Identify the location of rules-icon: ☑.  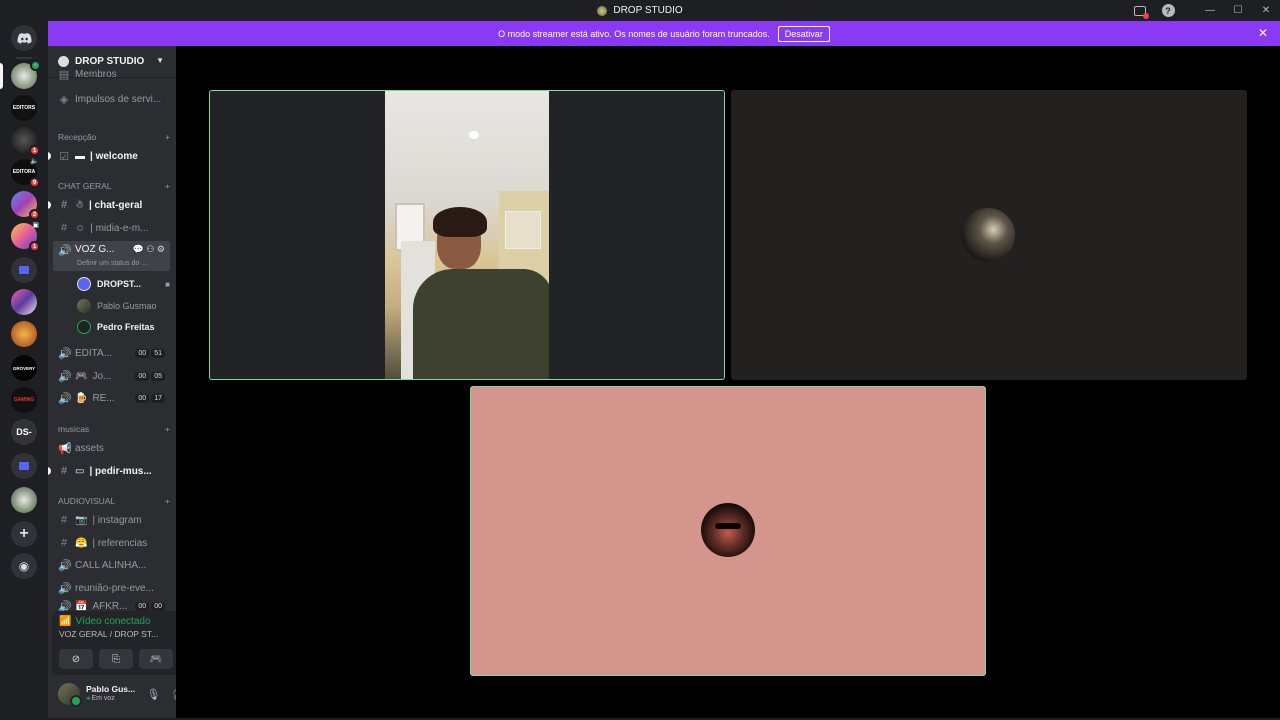
(64, 156).